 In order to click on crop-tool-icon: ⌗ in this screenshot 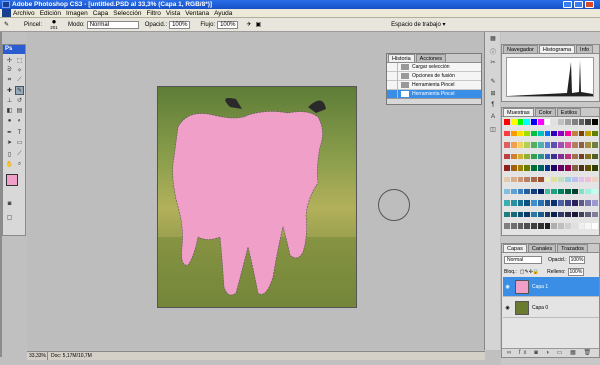, I will do `click(9, 80)`.